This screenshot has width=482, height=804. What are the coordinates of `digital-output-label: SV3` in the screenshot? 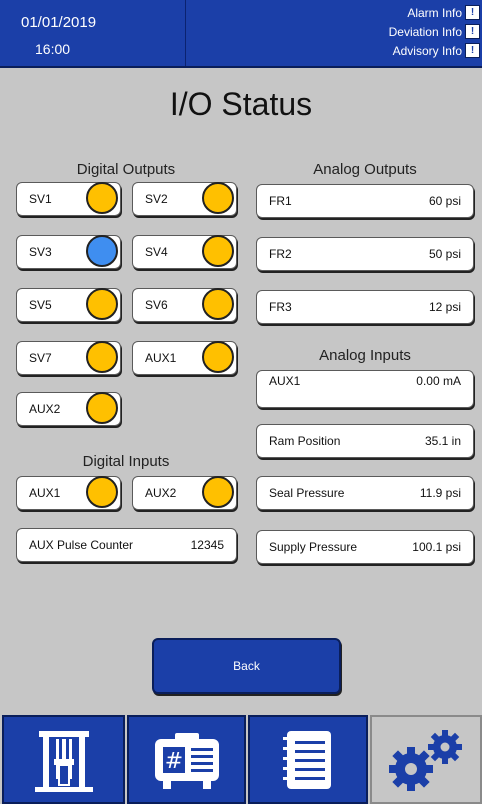 It's located at (40, 252).